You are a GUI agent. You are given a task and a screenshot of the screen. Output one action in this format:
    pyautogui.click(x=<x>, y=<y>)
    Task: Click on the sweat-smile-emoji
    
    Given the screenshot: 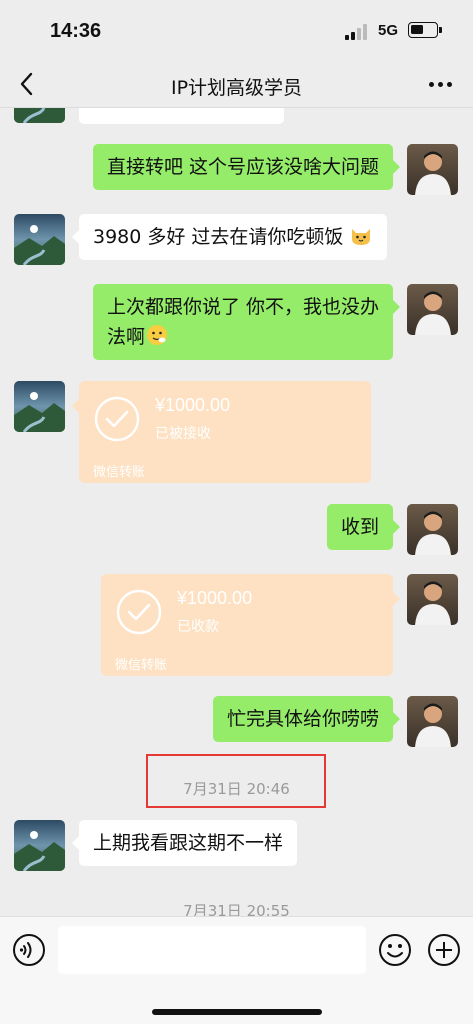 What is the action you would take?
    pyautogui.click(x=156, y=335)
    